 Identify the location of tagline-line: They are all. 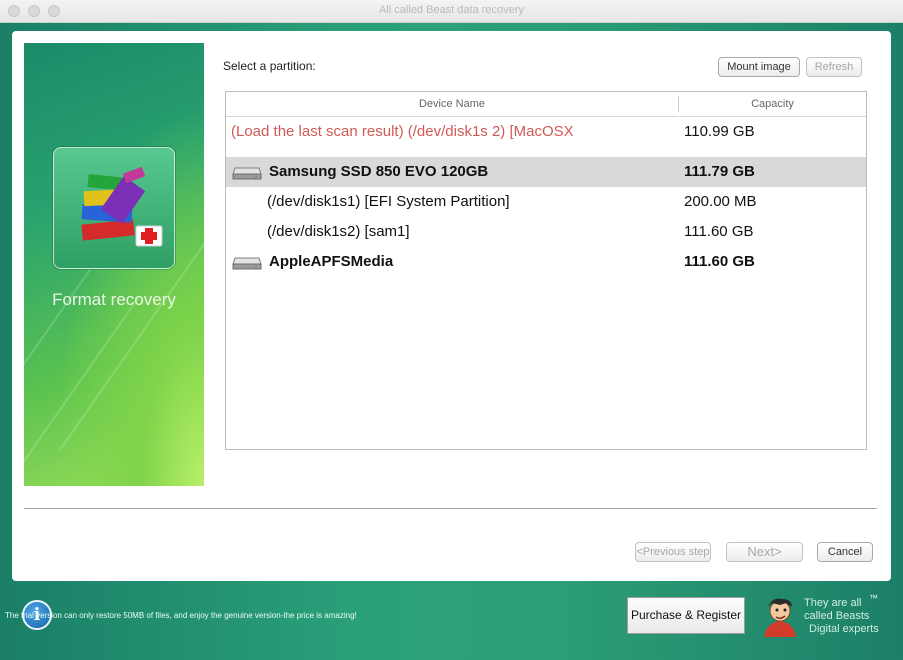
(833, 603).